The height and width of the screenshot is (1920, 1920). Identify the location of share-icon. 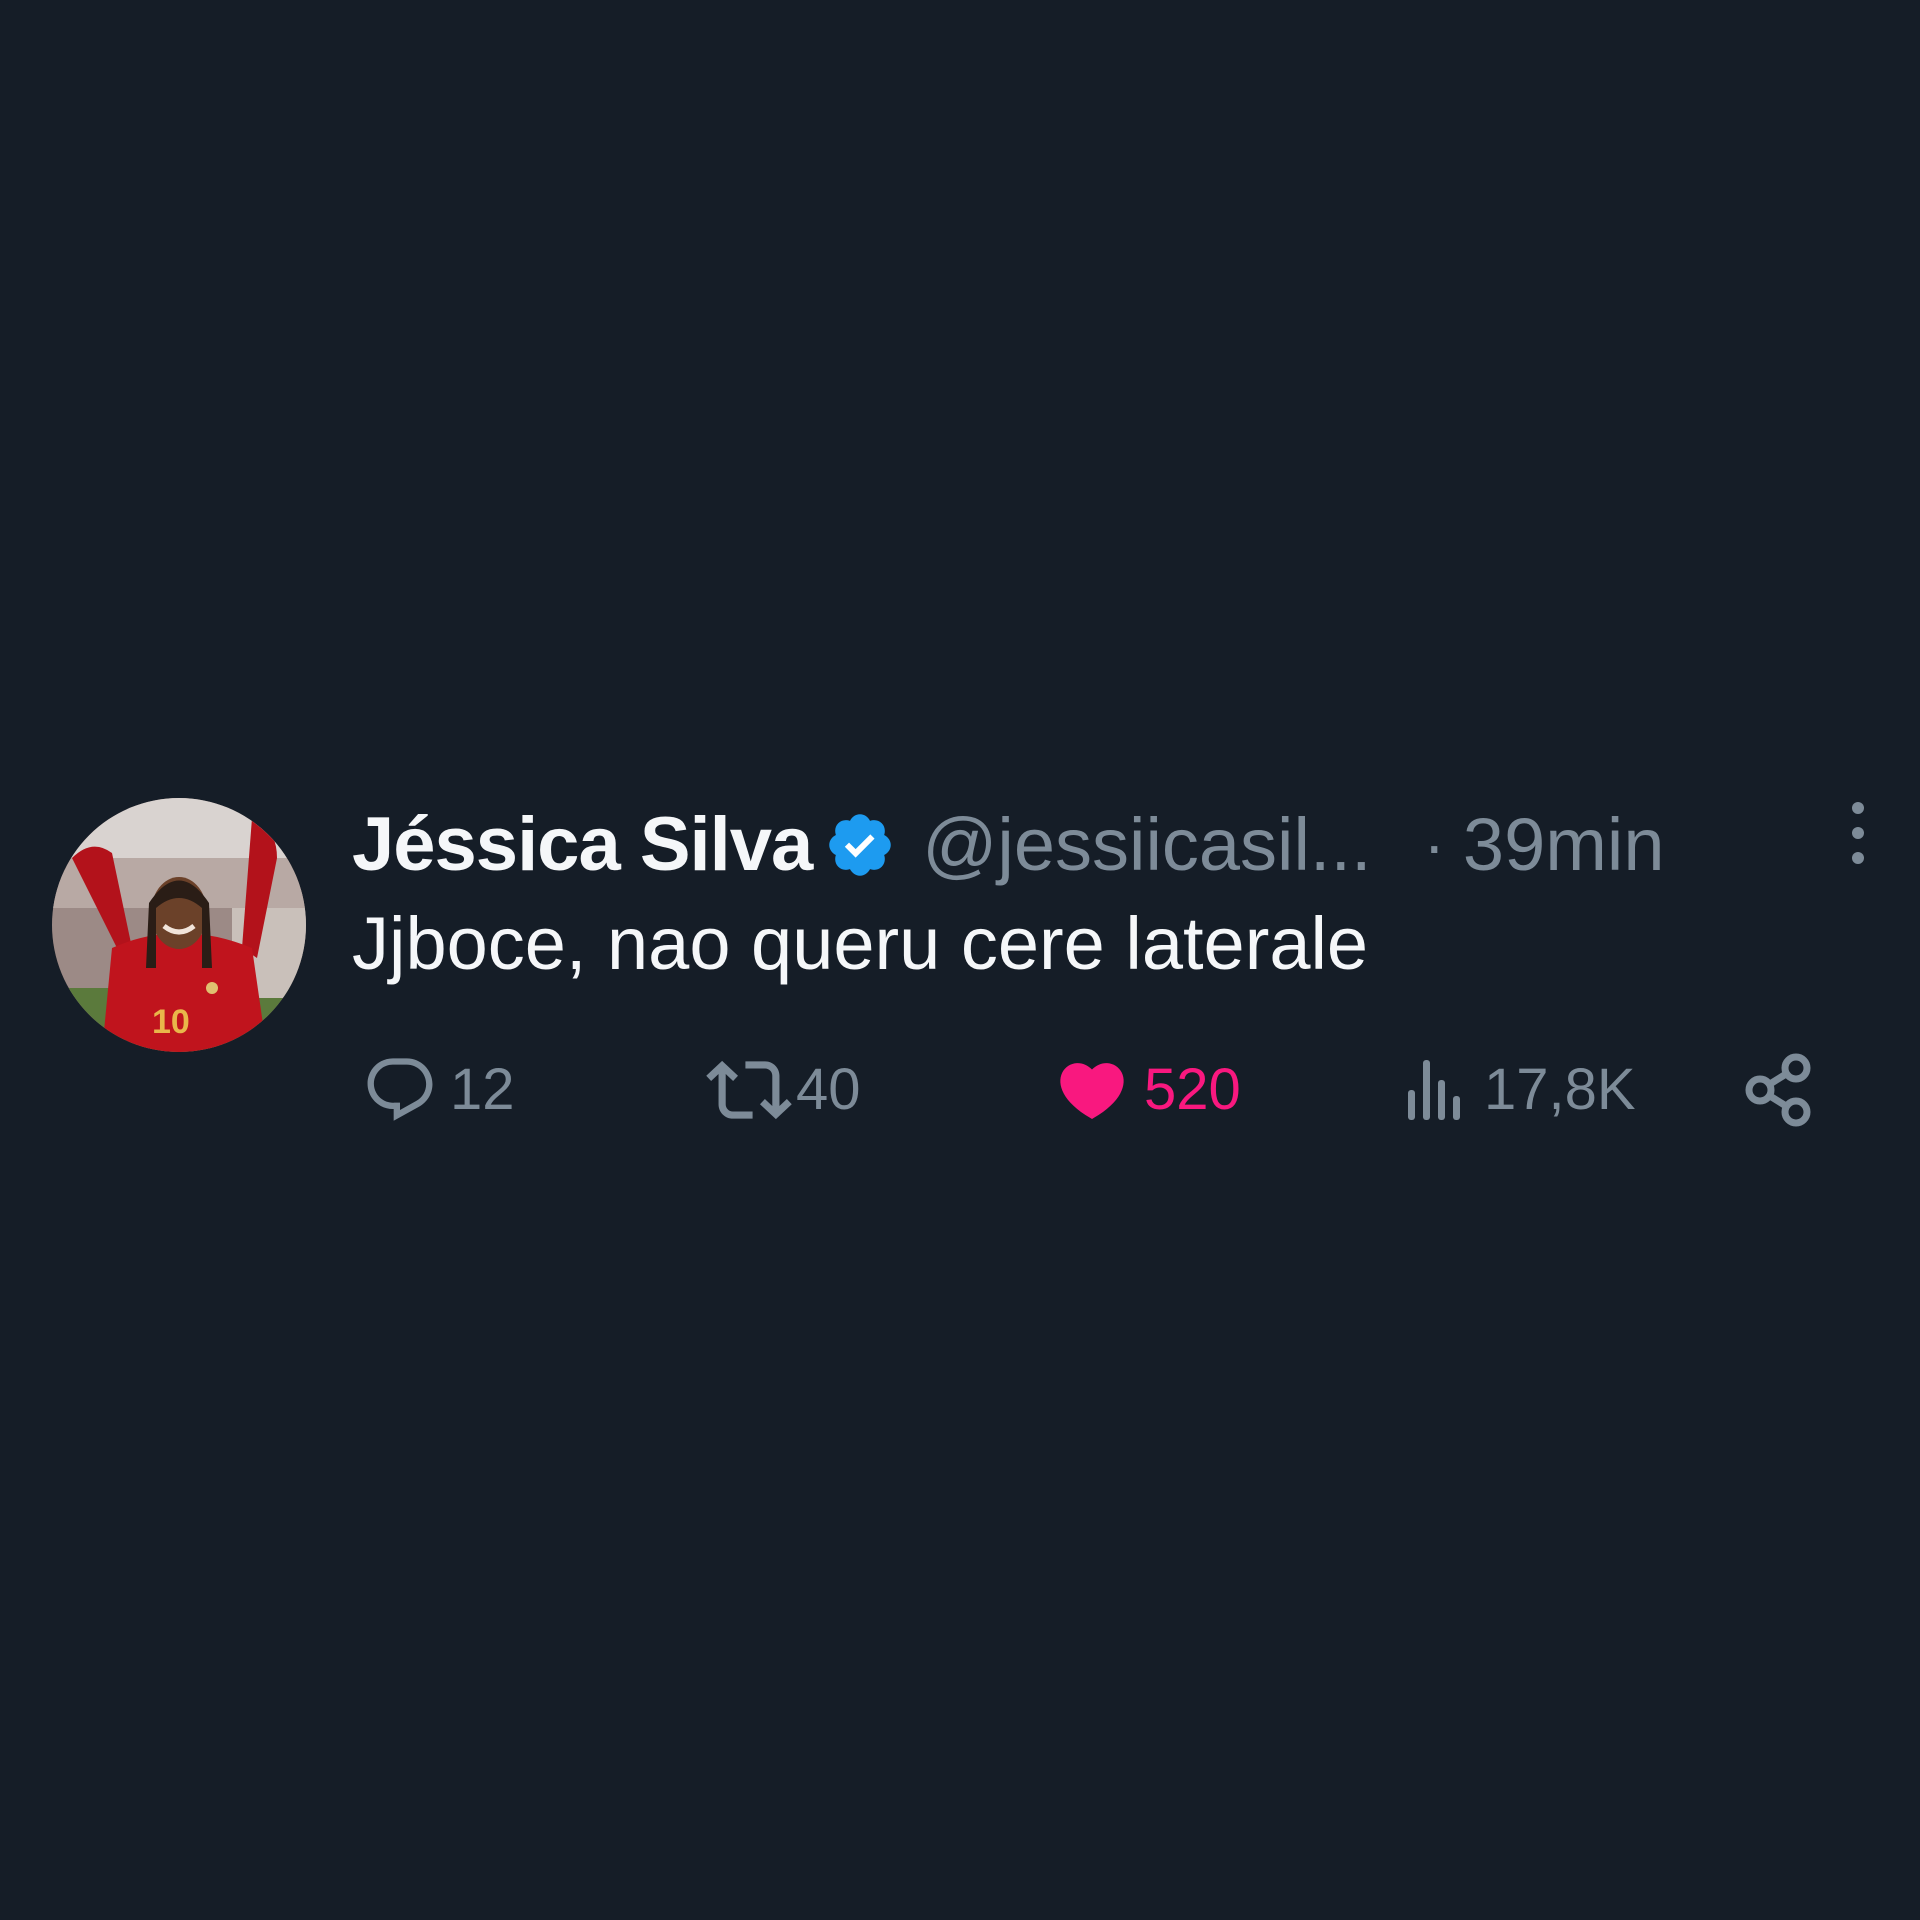
(1778, 1090).